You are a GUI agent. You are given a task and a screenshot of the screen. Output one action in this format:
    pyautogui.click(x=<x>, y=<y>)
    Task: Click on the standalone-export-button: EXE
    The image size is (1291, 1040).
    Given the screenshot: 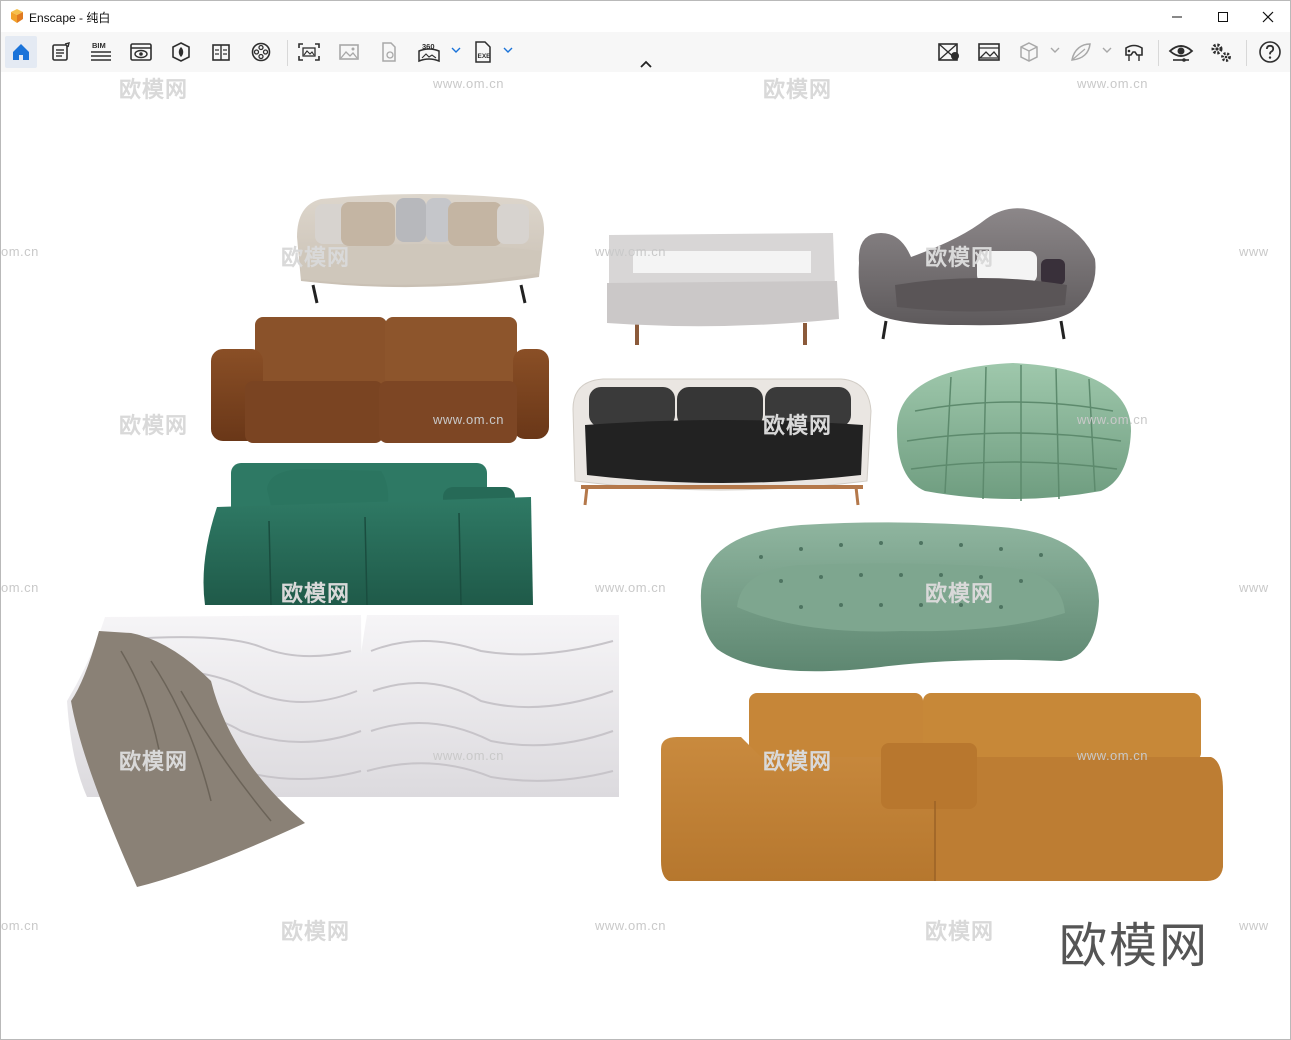 What is the action you would take?
    pyautogui.click(x=483, y=52)
    